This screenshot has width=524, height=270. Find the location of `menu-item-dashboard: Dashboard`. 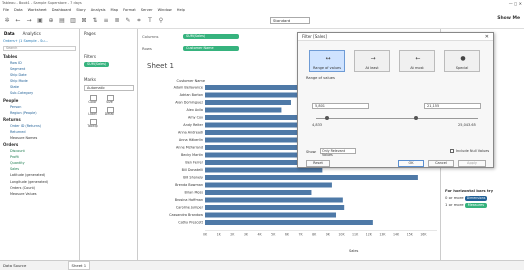

menu-item-dashboard: Dashboard is located at coordinates (62, 10).